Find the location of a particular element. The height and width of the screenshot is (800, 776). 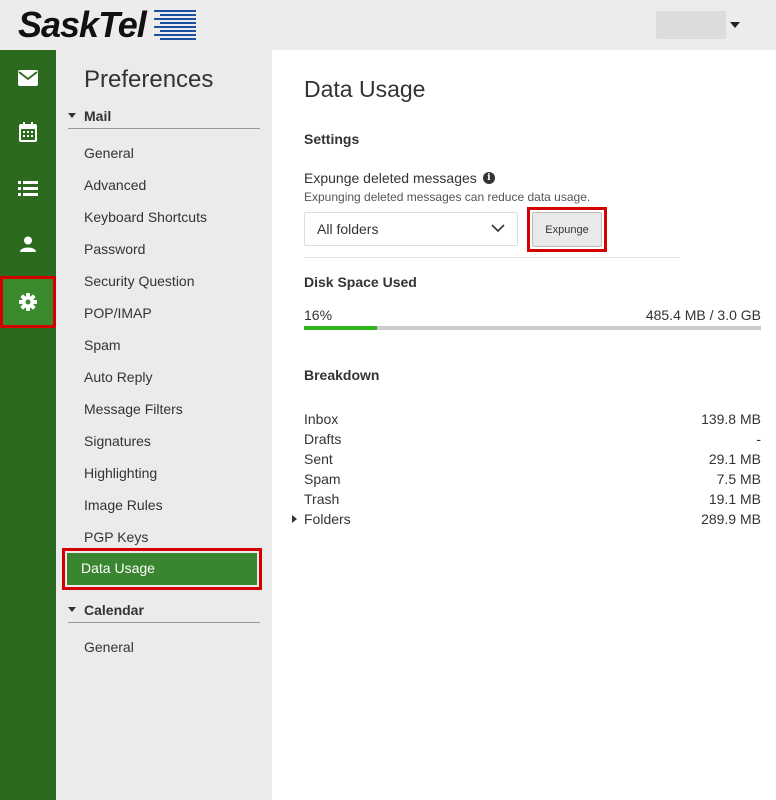

sasktel-logo: SaskTel is located at coordinates (107, 24).